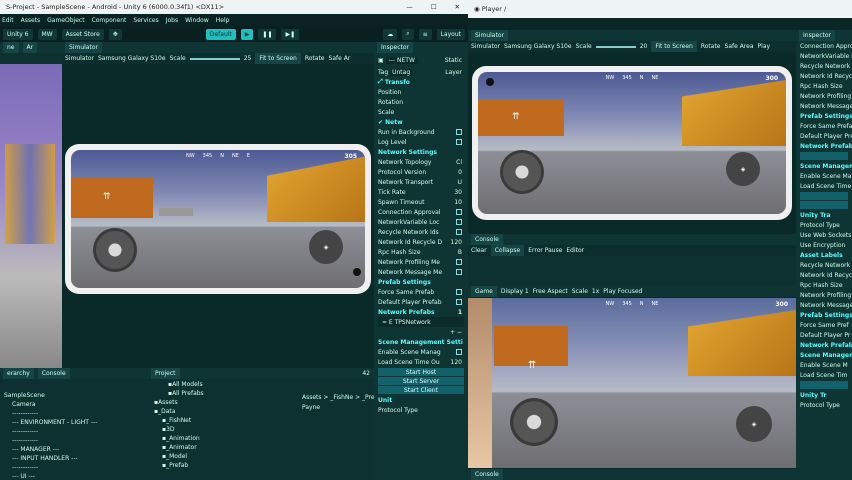 This screenshot has height=480, width=852. Describe the element at coordinates (115, 250) in the screenshot. I see `joystick` at that location.